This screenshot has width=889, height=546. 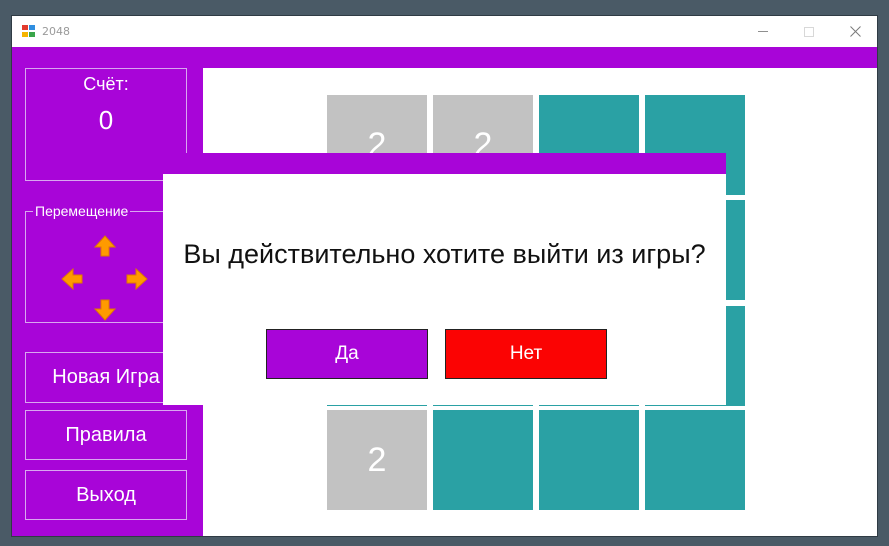 I want to click on arrow-up-icon, so click(x=105, y=246).